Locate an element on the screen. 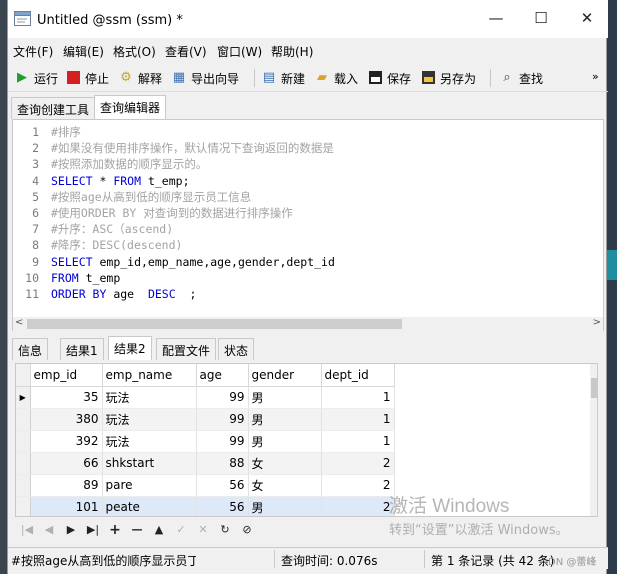  save-as-button: 另存为 is located at coordinates (448, 78).